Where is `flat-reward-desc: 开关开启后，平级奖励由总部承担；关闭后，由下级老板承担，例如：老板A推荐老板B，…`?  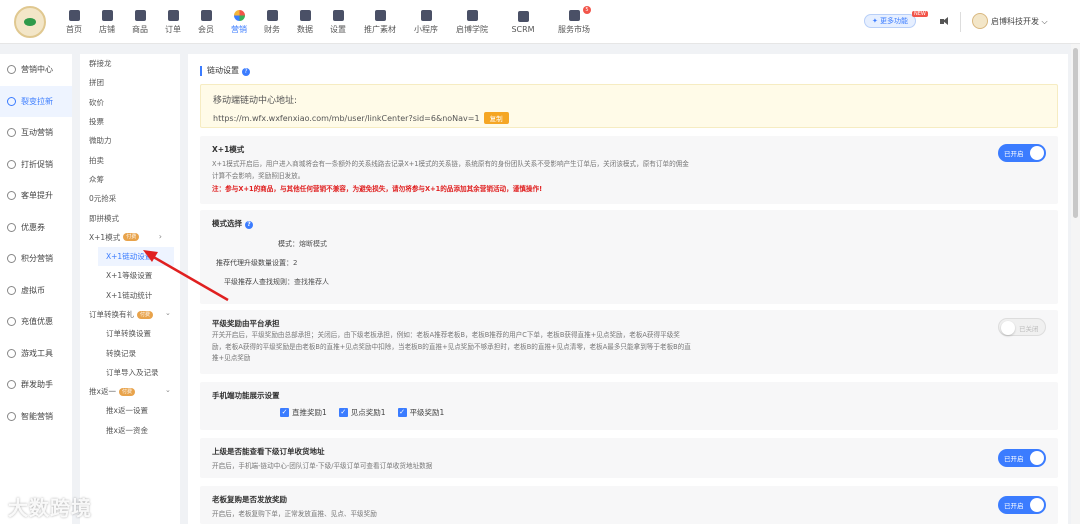
flat-reward-desc: 开关开启后，平级奖励由总部承担；关闭后，由下级老板承担，例如：老板A推荐老板B，… is located at coordinates (451, 346).